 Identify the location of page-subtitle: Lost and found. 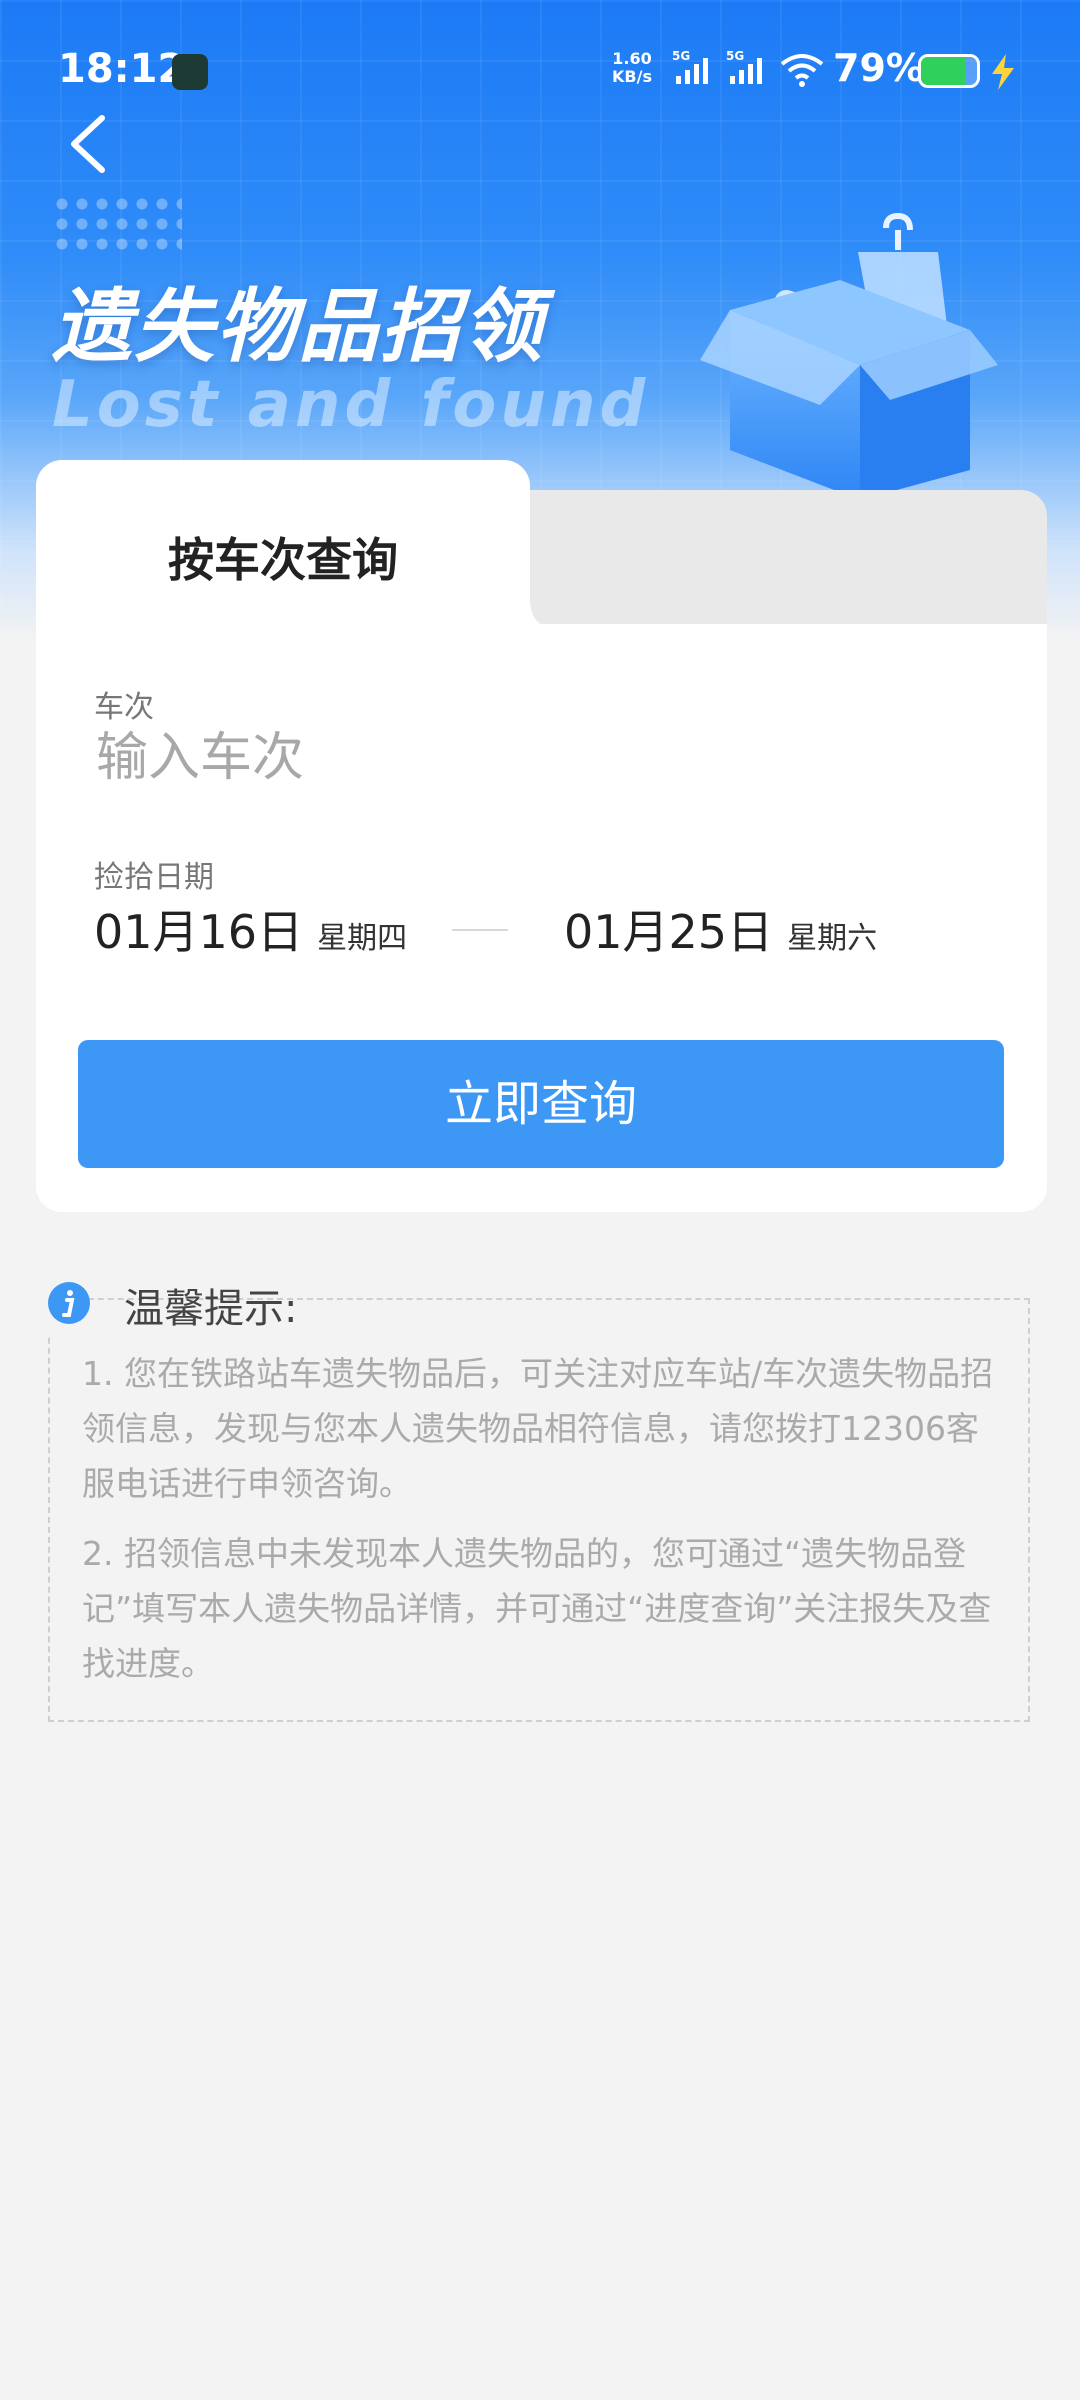
(351, 405).